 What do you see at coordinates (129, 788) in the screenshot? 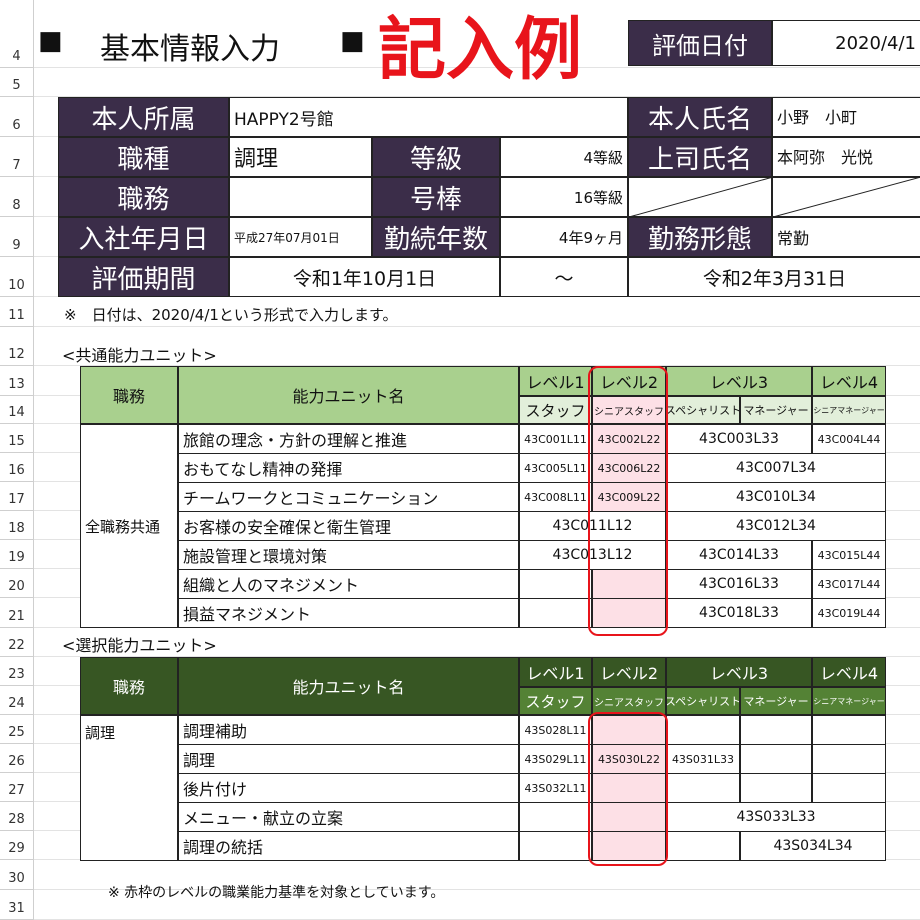
I see `group-cell: 調理` at bounding box center [129, 788].